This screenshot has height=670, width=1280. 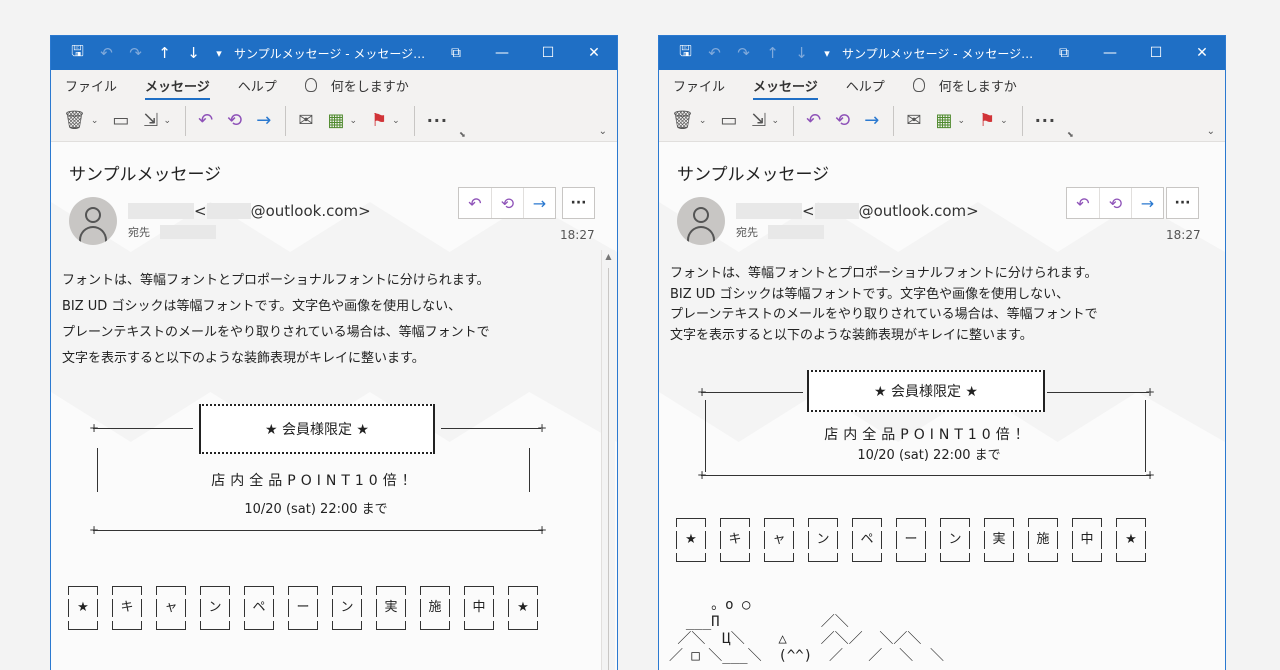 I want to click on campaign-char-box: 実, so click(x=391, y=608).